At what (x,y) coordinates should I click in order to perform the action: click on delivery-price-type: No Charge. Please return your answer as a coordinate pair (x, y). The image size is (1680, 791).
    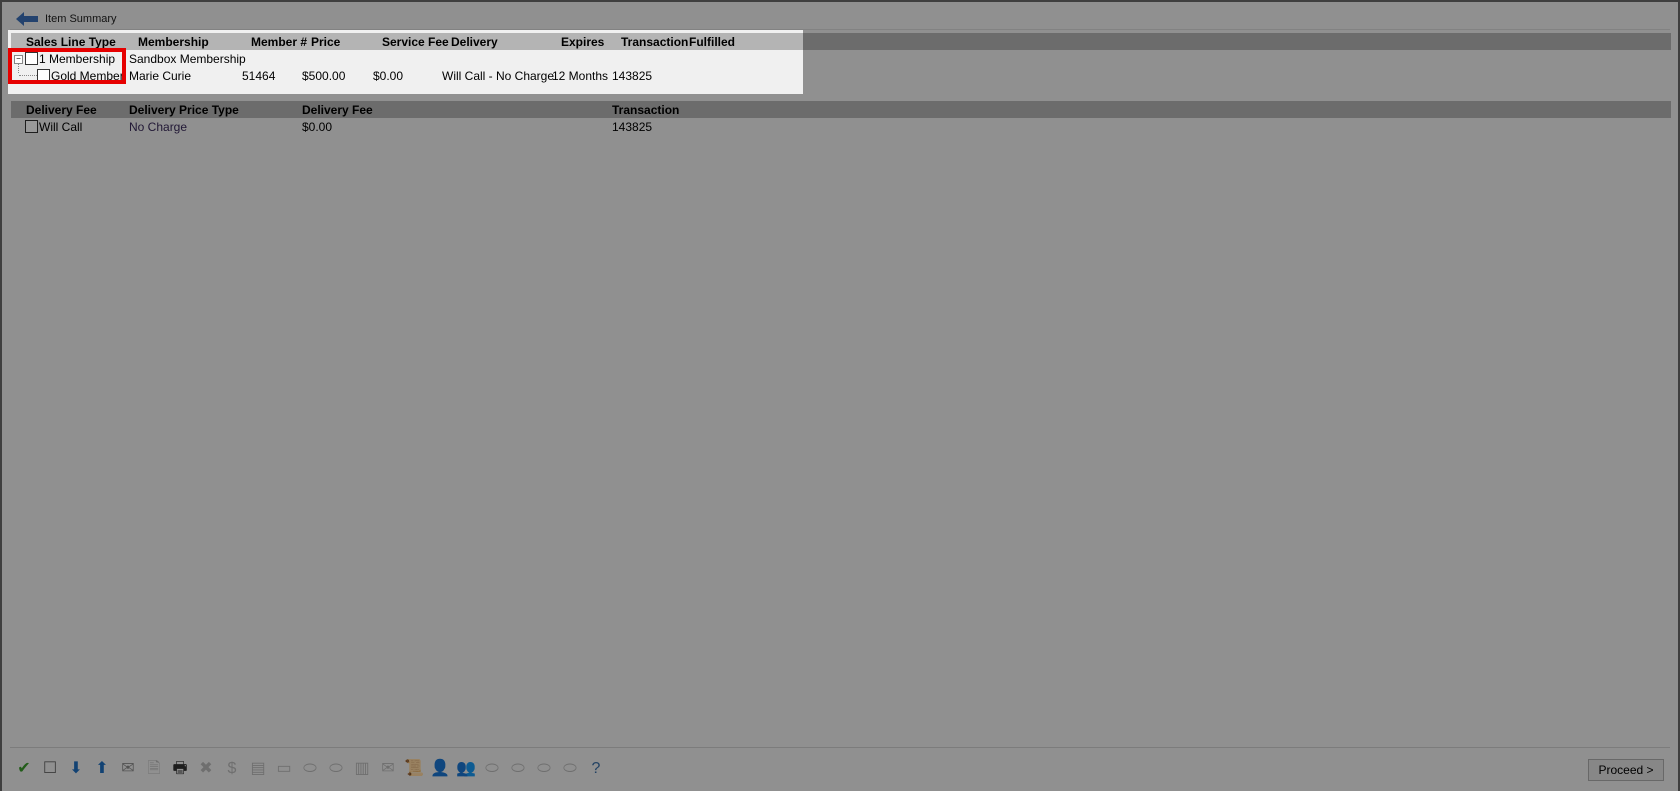
    Looking at the image, I should click on (158, 127).